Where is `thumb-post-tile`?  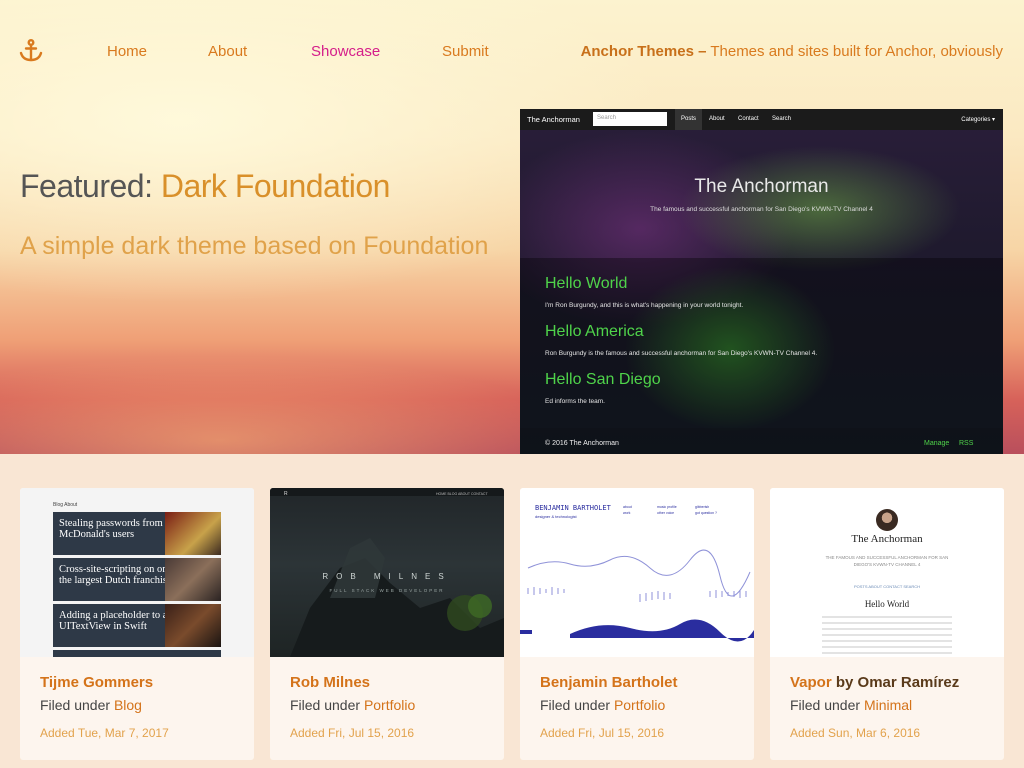 thumb-post-tile is located at coordinates (137, 653).